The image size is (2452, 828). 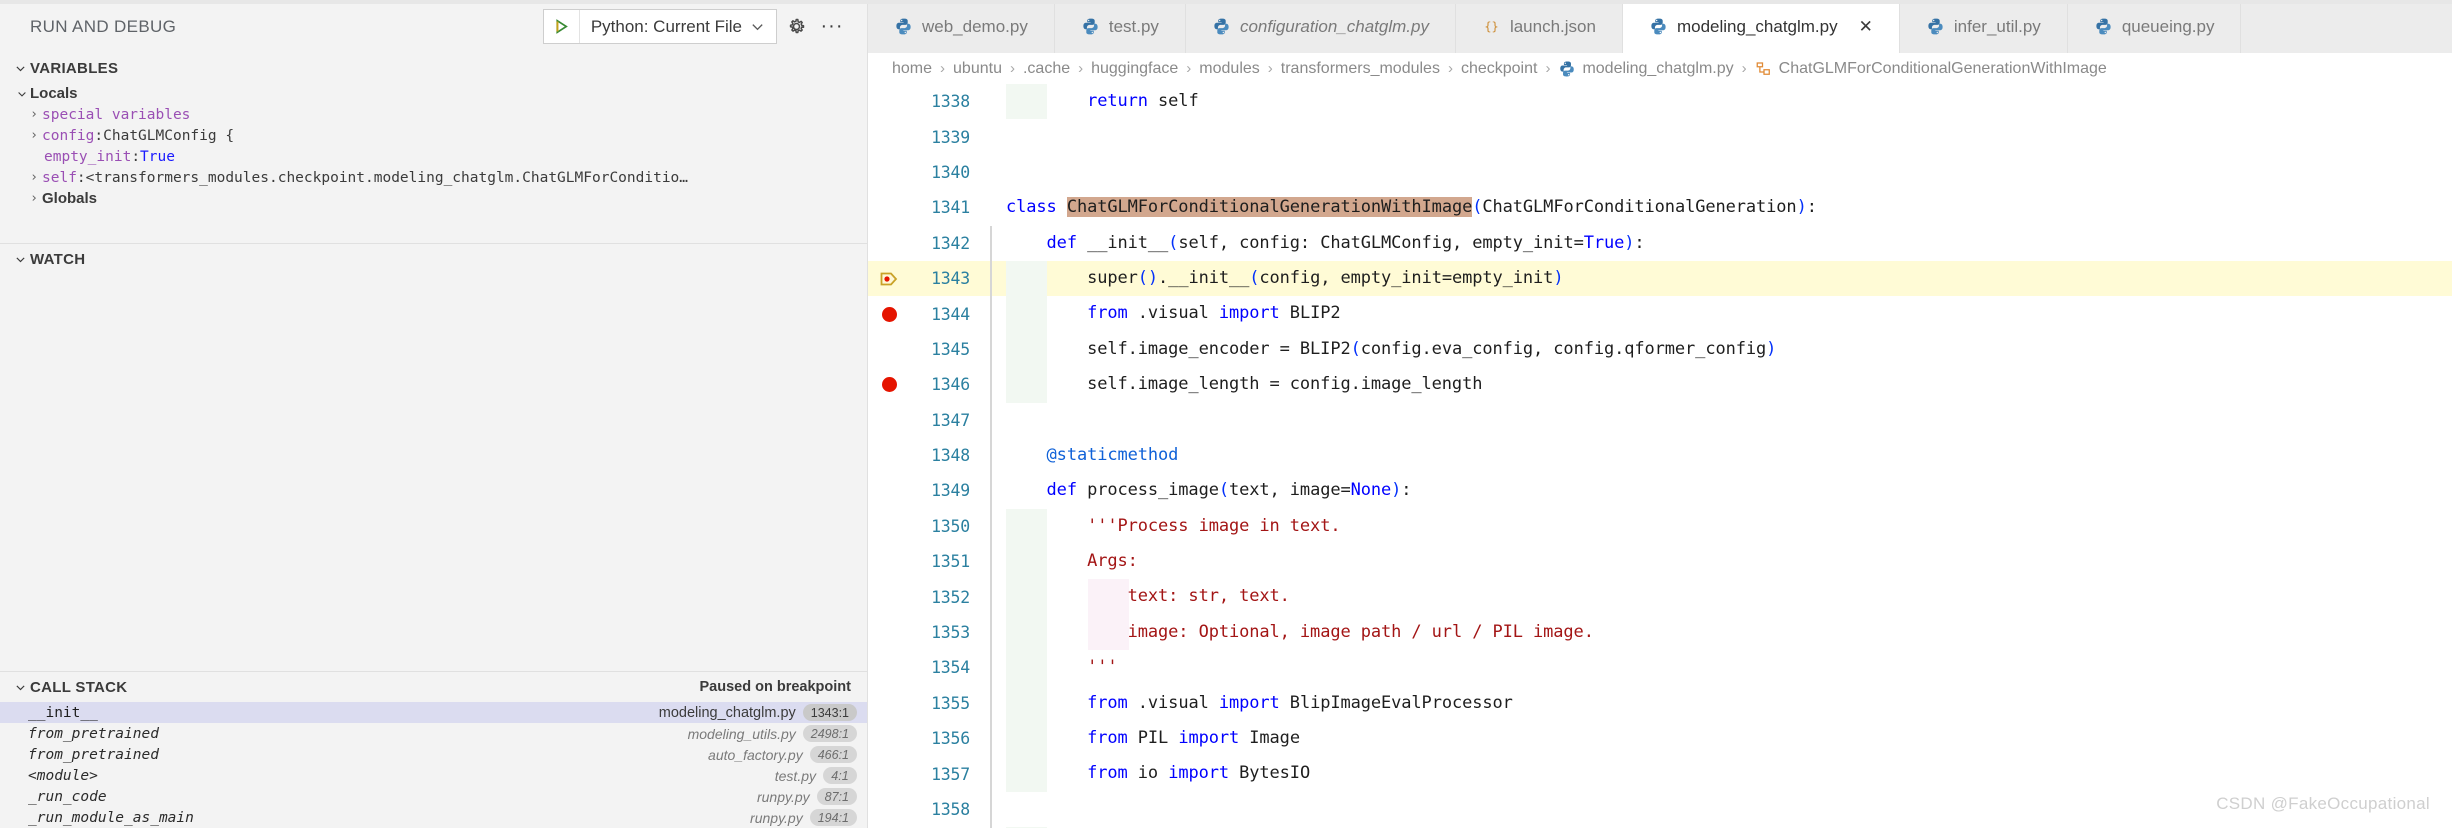 What do you see at coordinates (67, 796) in the screenshot?
I see `frame-function: _run_code` at bounding box center [67, 796].